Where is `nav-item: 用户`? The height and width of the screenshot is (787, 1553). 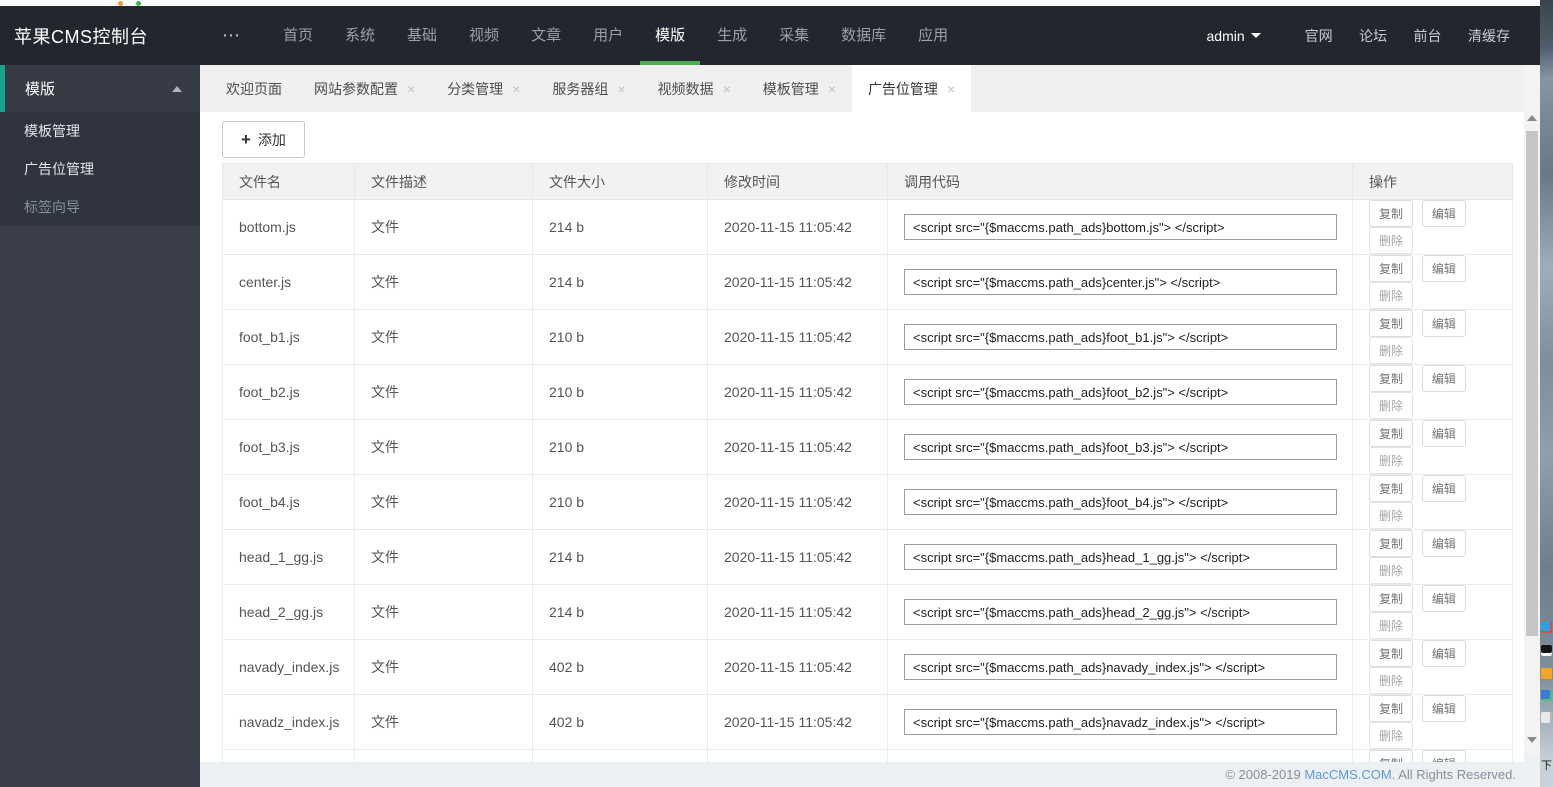
nav-item: 用户 is located at coordinates (608, 35).